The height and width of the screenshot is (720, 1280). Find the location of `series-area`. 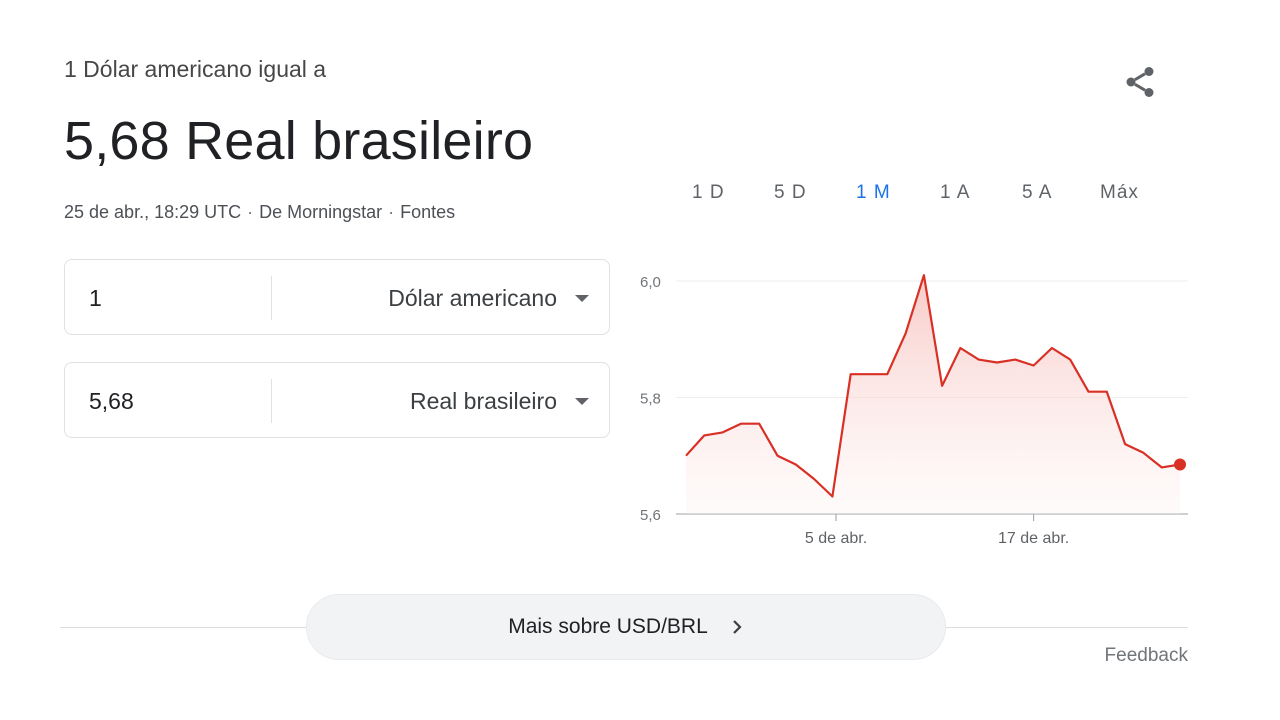

series-area is located at coordinates (933, 394).